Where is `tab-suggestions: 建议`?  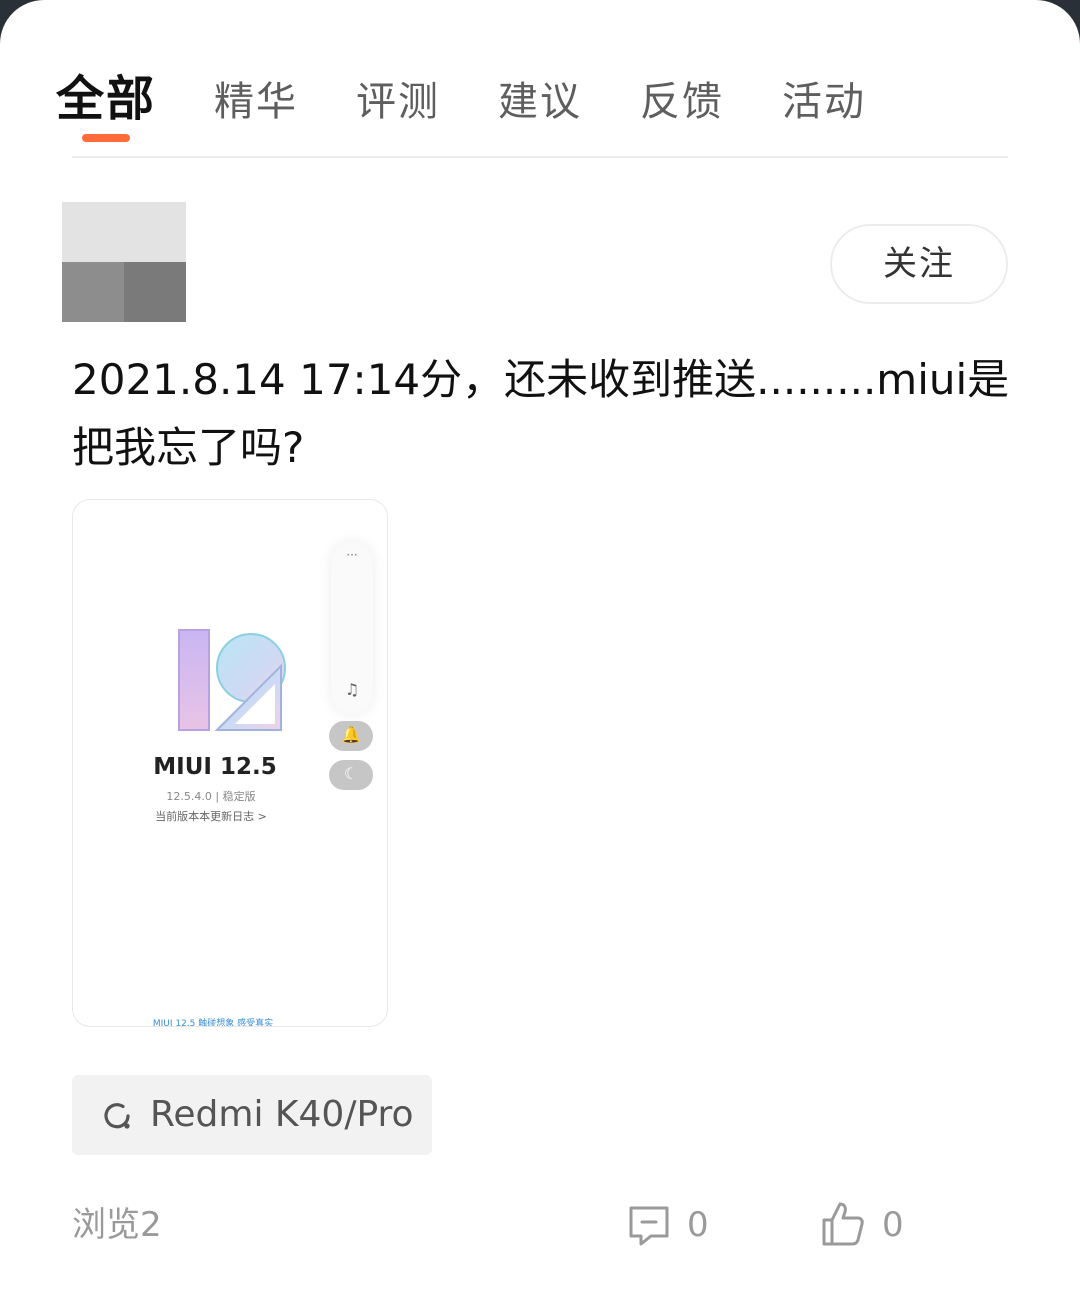 tab-suggestions: 建议 is located at coordinates (540, 102).